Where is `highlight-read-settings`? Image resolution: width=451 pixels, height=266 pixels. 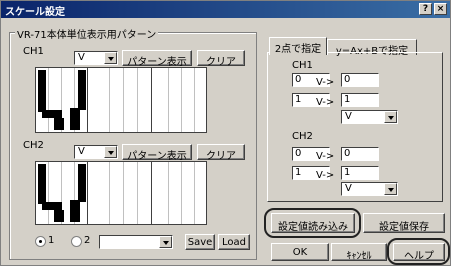
highlight-read-settings is located at coordinates (312, 223).